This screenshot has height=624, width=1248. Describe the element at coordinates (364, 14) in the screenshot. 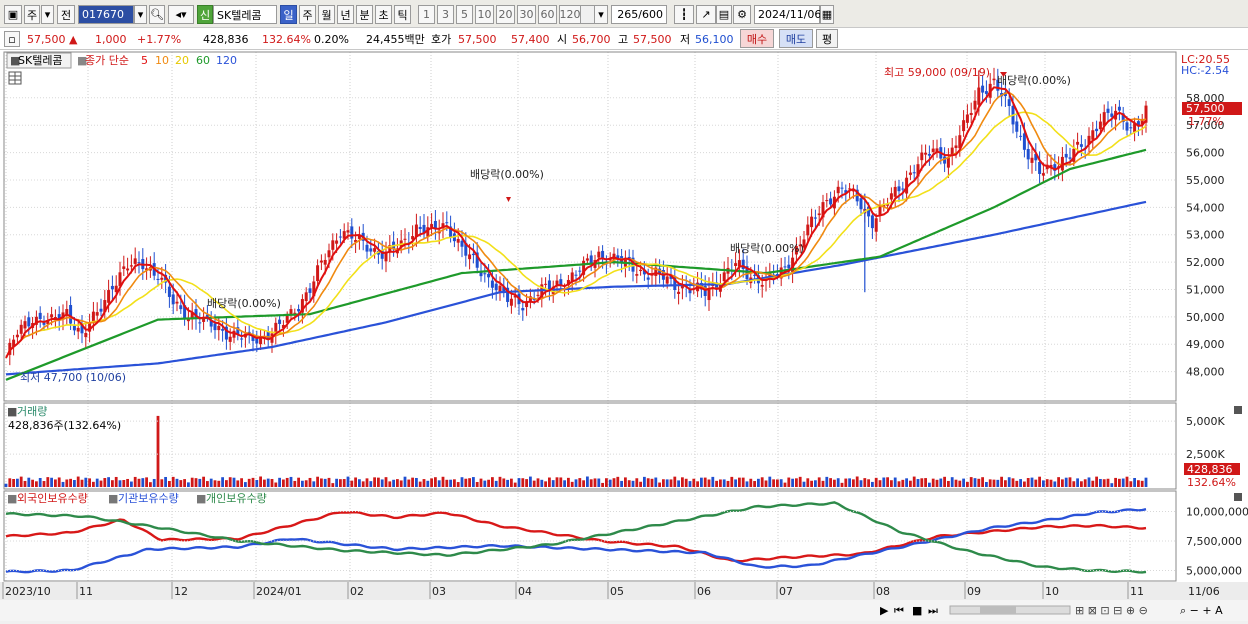

I see `period-button-4: 분` at that location.